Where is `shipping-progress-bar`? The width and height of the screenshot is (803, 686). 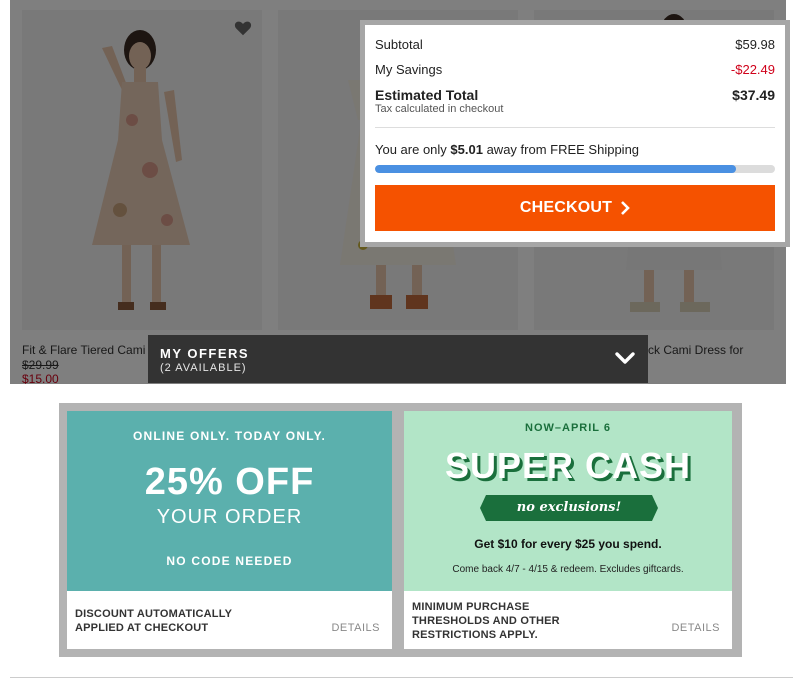 shipping-progress-bar is located at coordinates (575, 169).